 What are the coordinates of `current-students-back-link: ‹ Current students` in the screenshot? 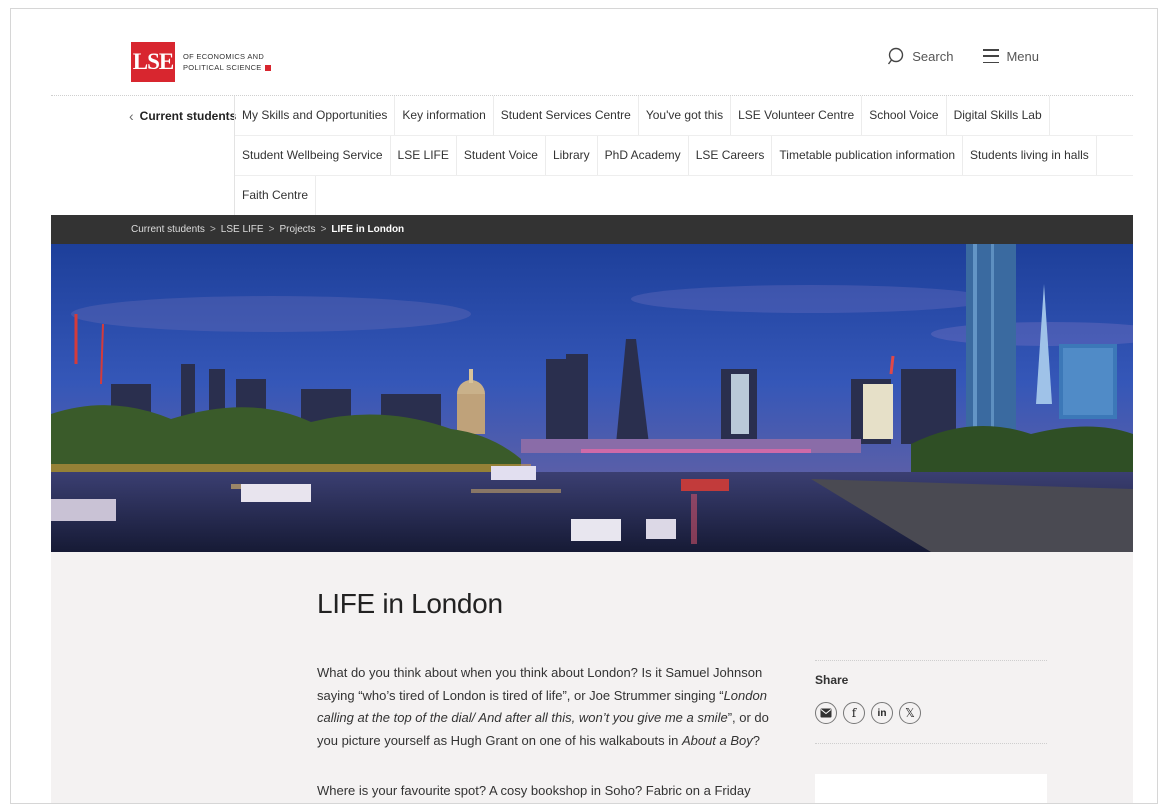 It's located at (183, 116).